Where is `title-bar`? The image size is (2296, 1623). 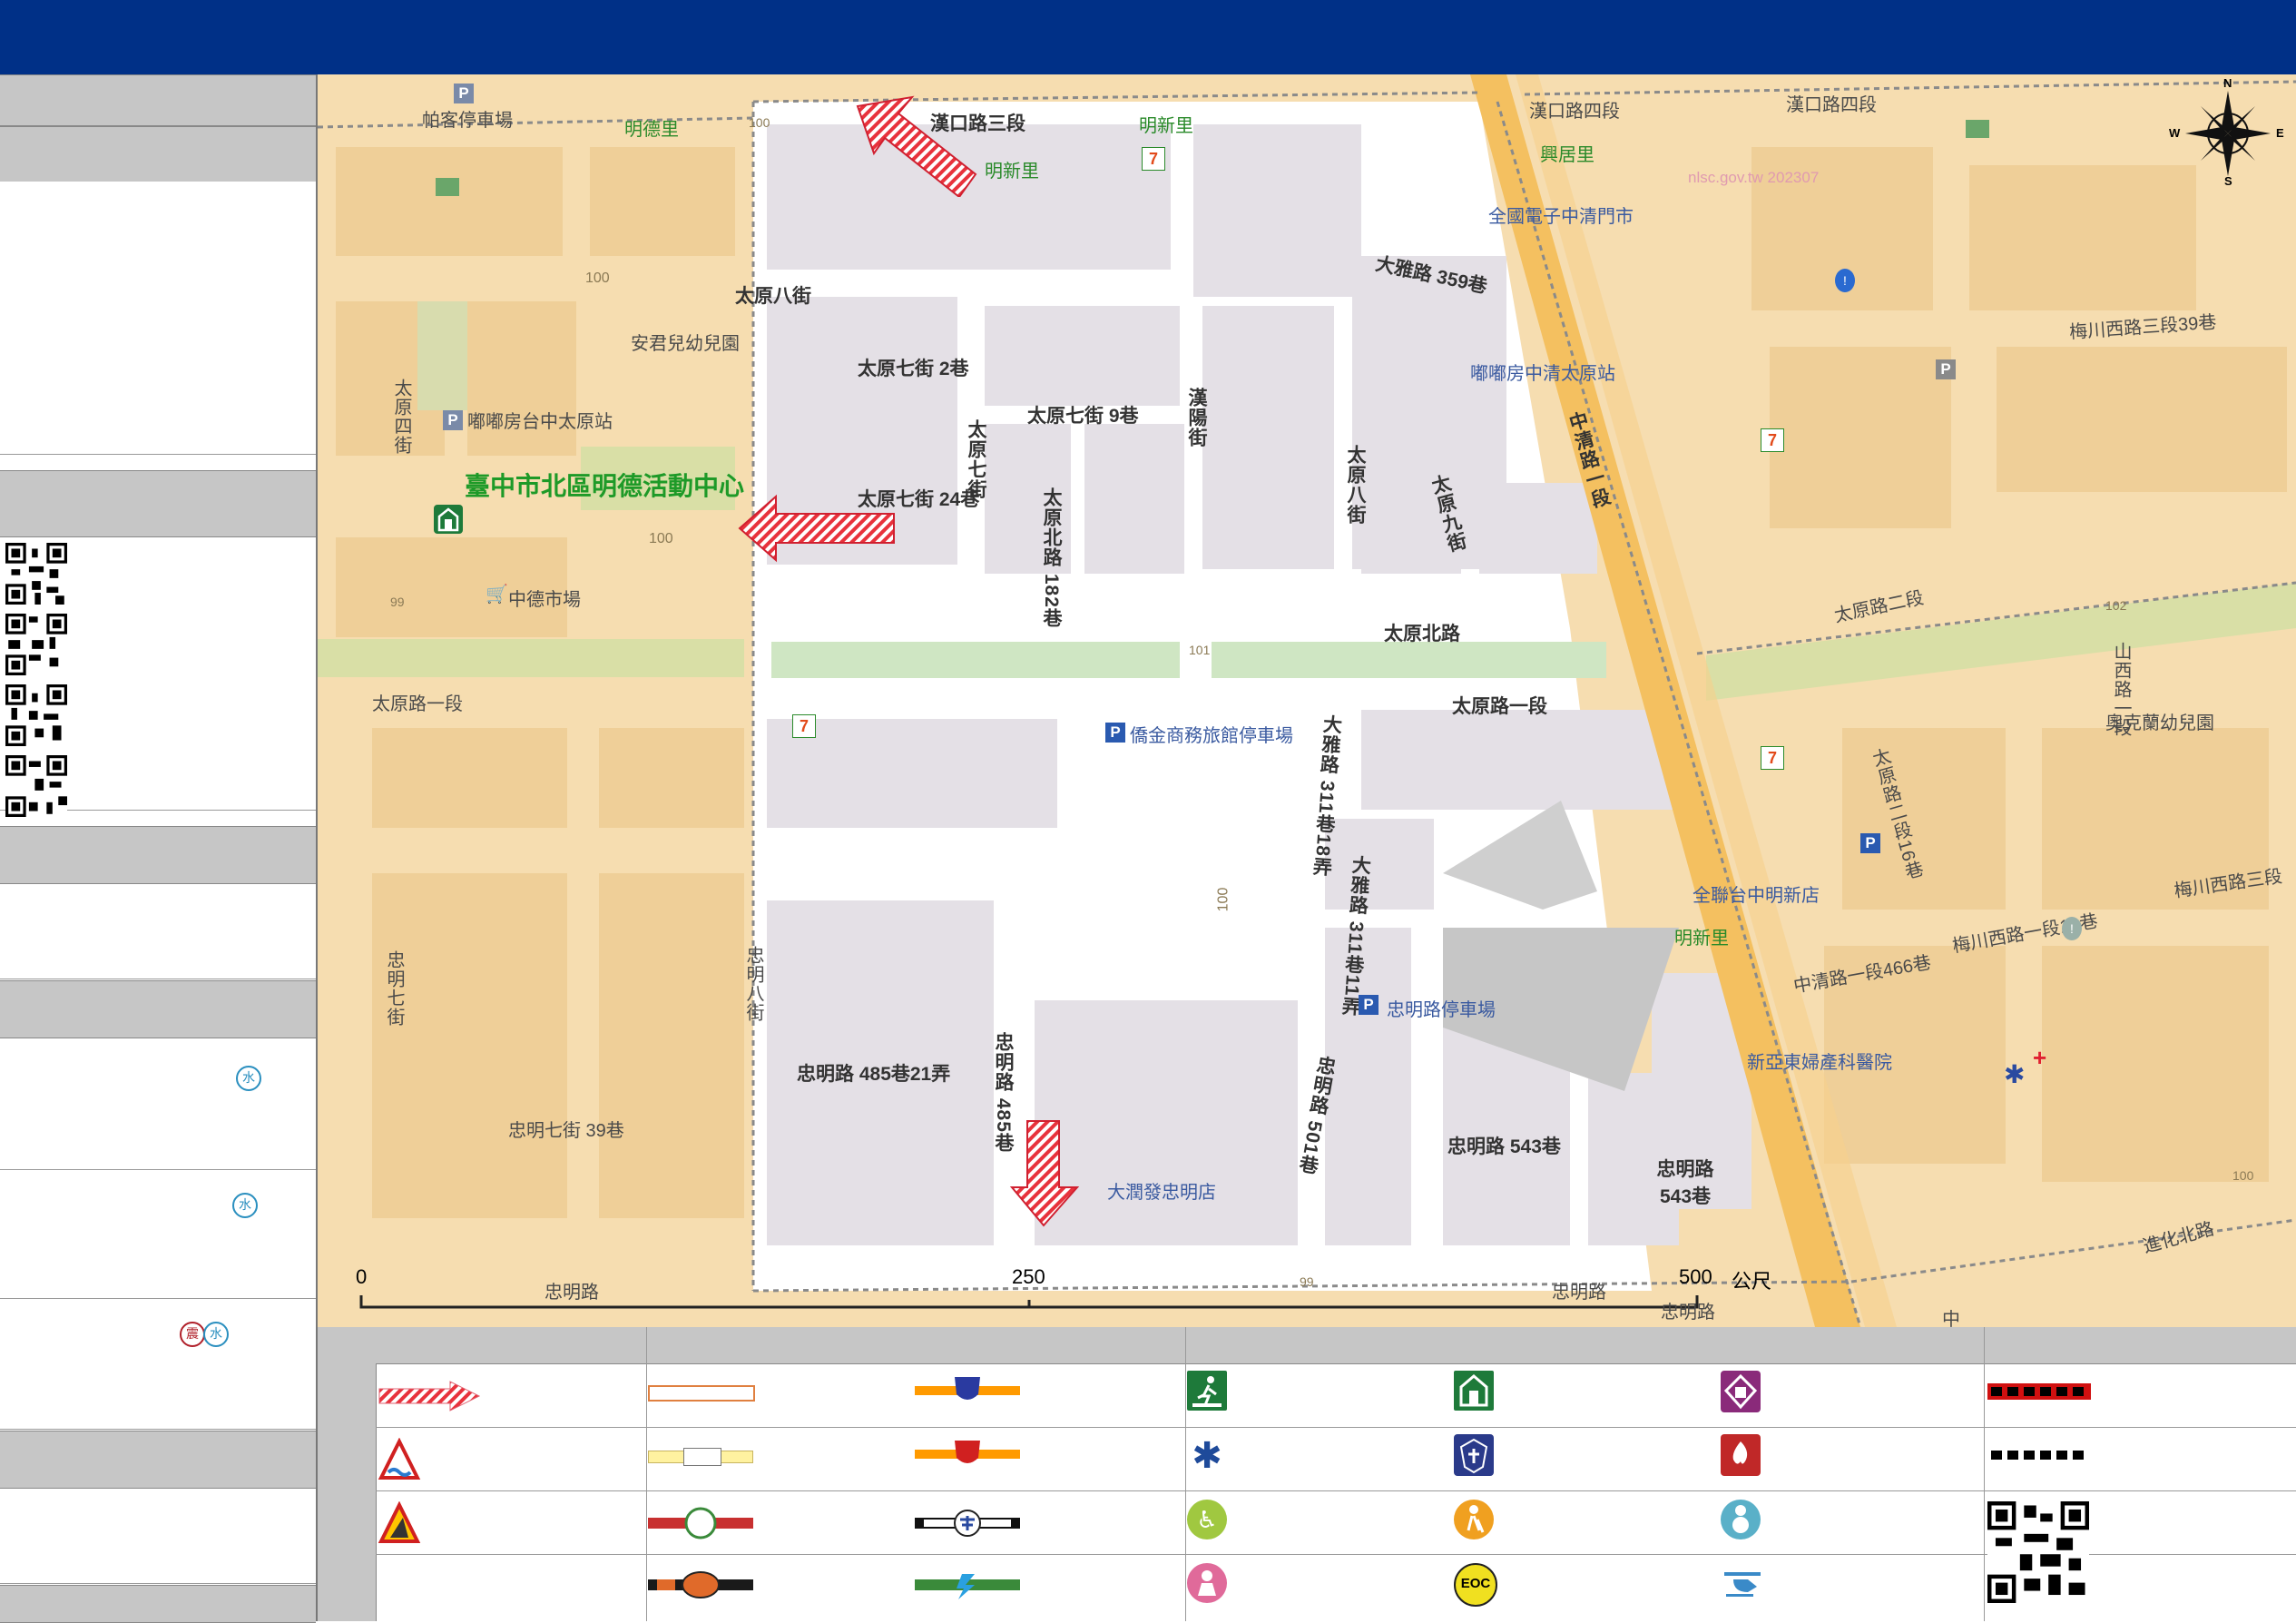
title-bar is located at coordinates (1148, 38).